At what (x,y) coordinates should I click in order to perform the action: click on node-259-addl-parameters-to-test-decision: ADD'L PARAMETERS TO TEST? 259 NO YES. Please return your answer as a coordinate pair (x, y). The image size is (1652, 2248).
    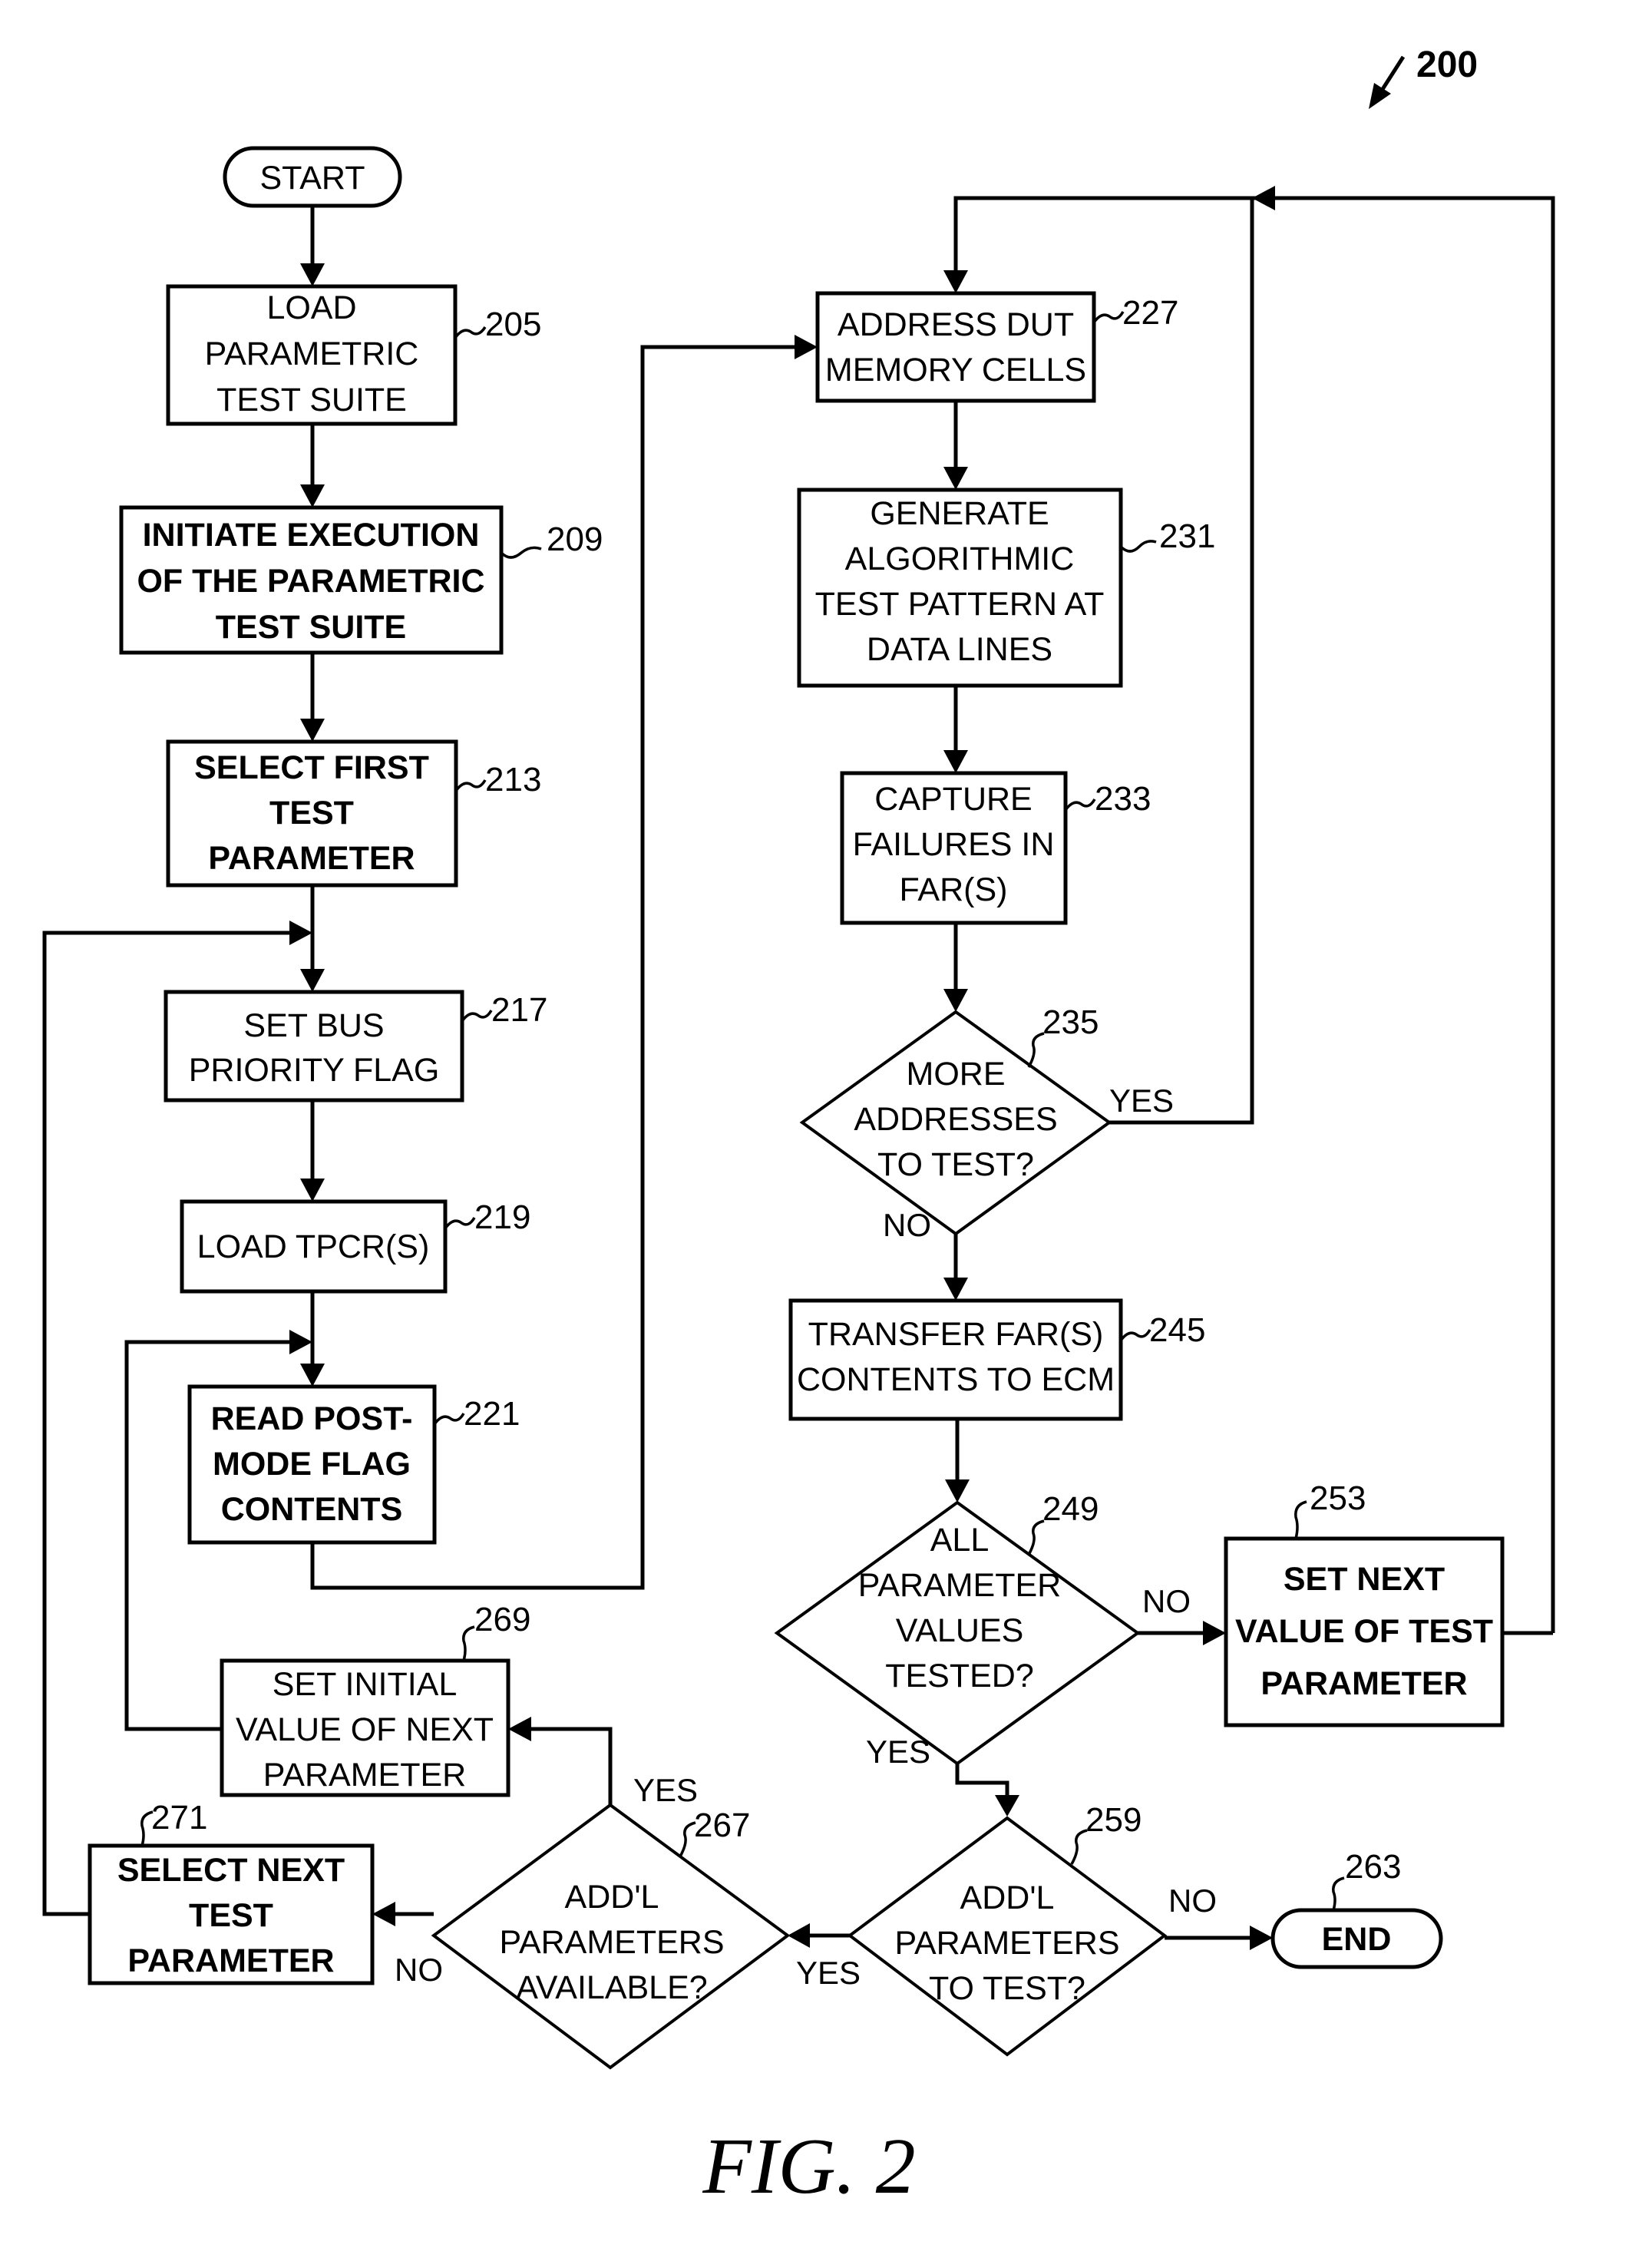
    Looking at the image, I should click on (1006, 1929).